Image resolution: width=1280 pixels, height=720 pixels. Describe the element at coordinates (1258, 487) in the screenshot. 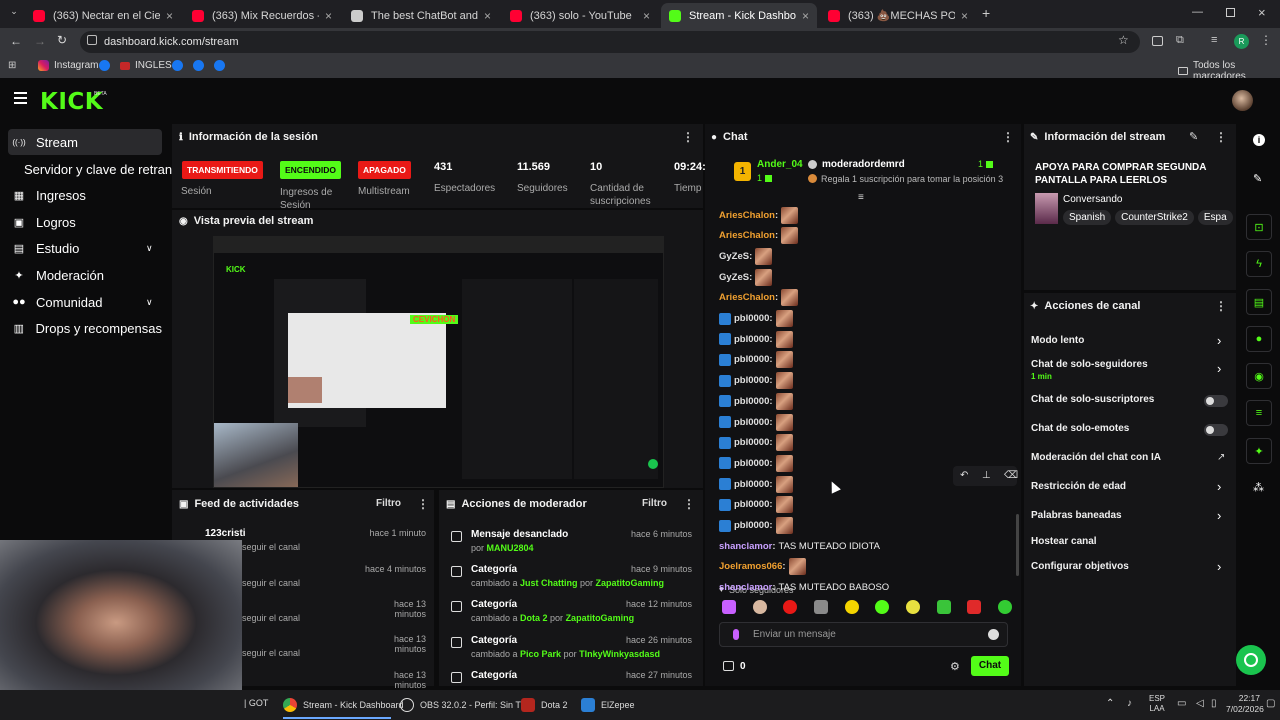

I see `rail-connect-icon: ⁂` at that location.